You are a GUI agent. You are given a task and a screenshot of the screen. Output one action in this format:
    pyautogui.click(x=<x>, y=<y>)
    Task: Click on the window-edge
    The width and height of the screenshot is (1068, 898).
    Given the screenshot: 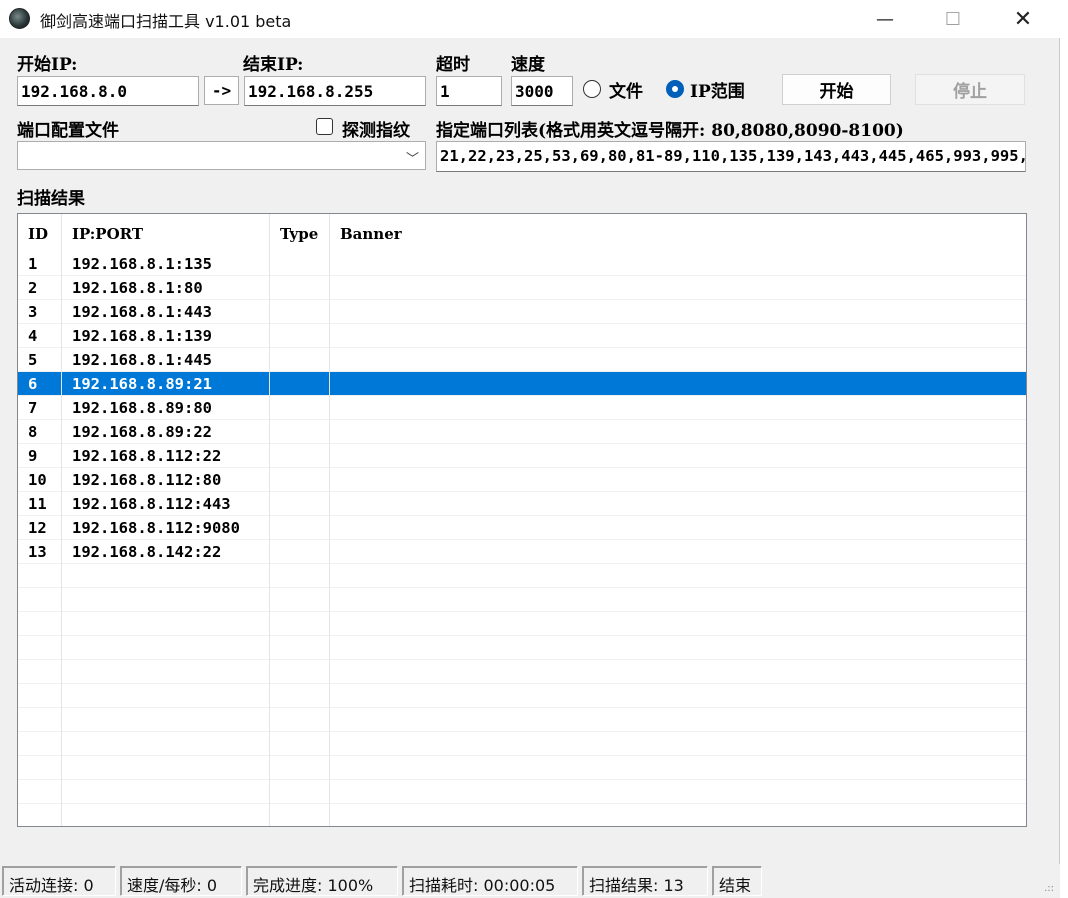 What is the action you would take?
    pyautogui.click(x=1064, y=449)
    